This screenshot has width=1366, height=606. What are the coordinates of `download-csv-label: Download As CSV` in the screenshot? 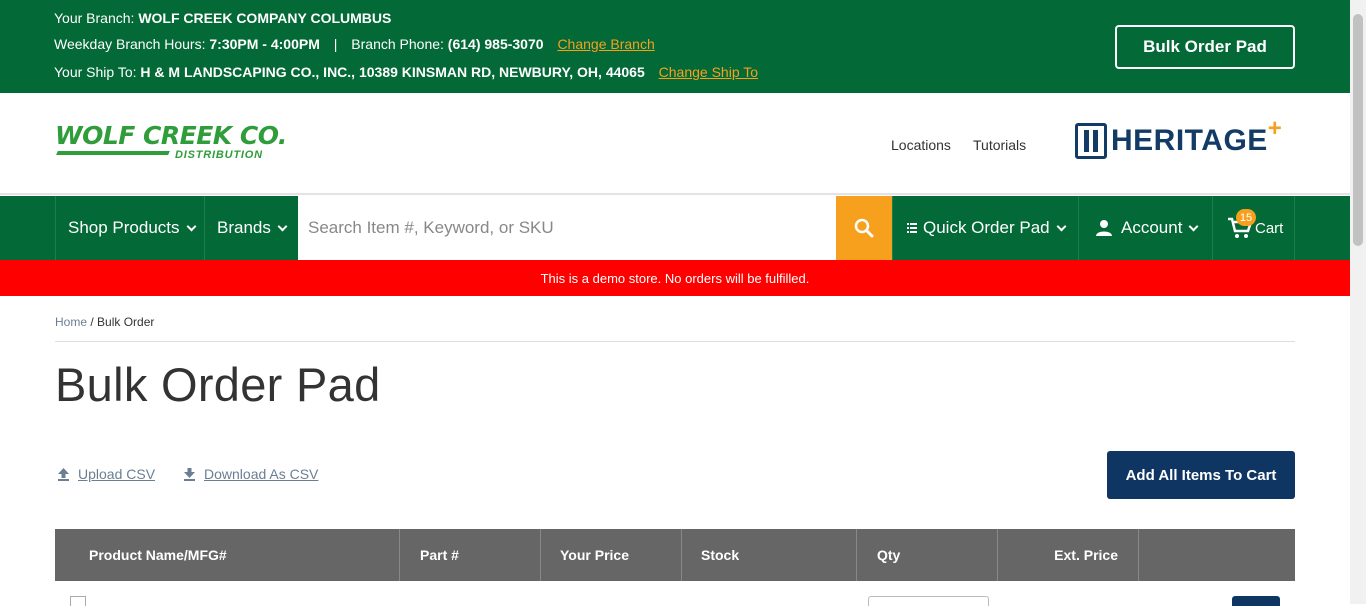 It's located at (261, 474).